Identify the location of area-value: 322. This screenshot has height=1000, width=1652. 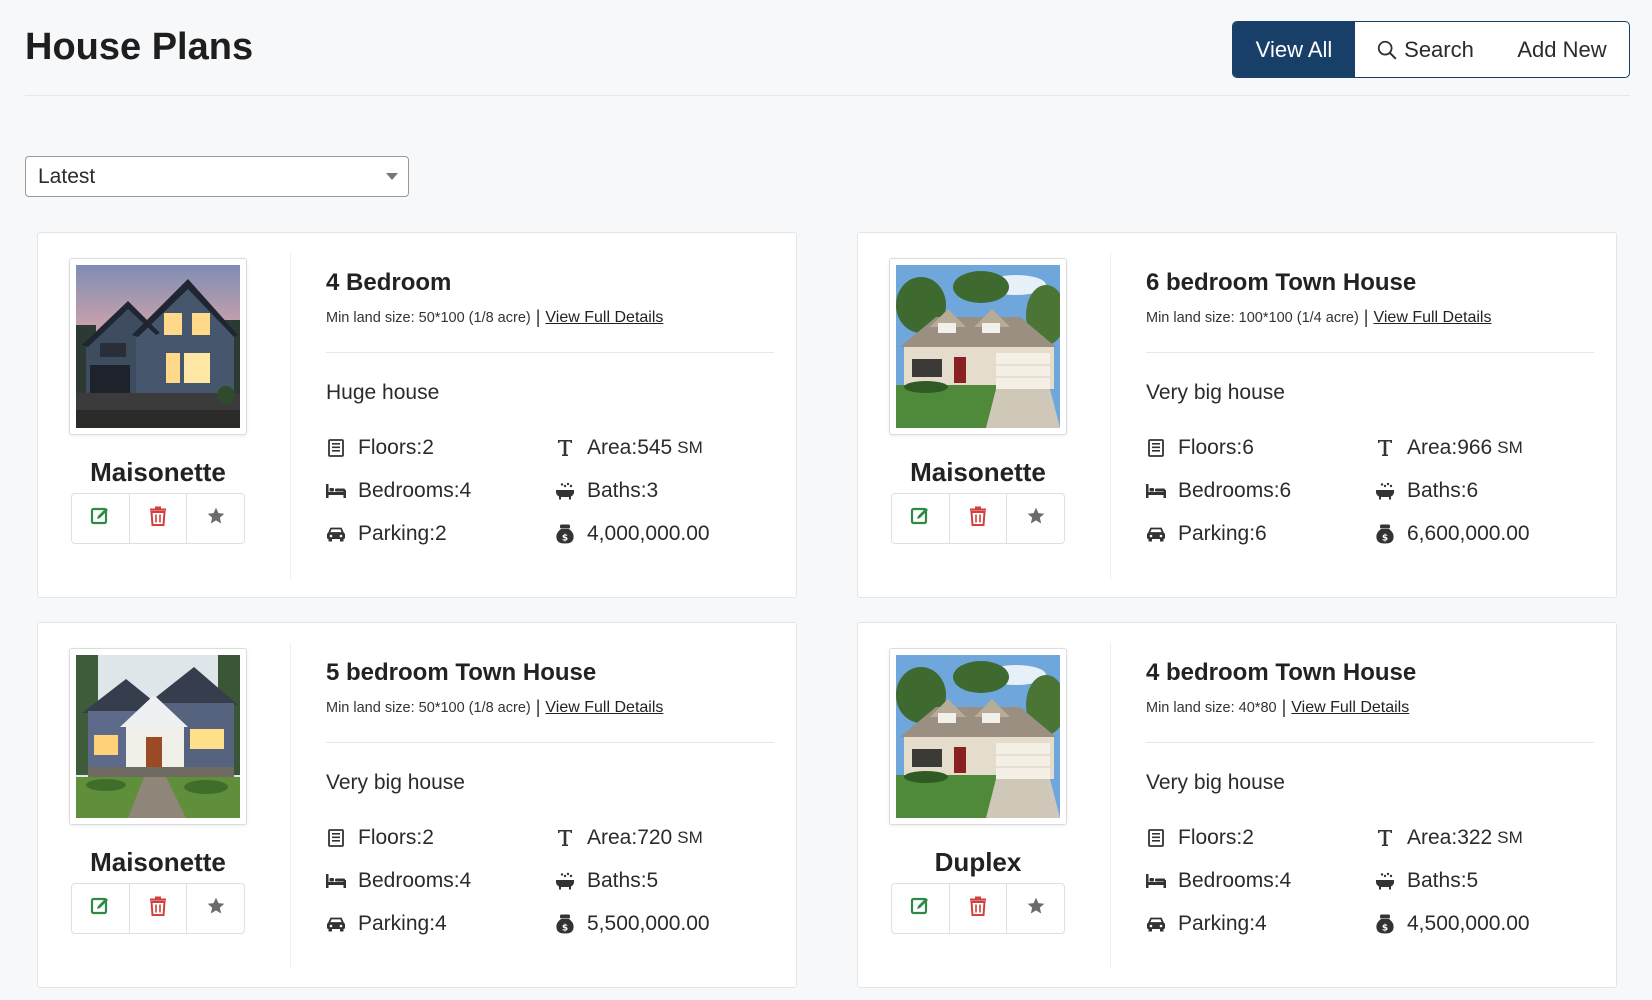
(1475, 837).